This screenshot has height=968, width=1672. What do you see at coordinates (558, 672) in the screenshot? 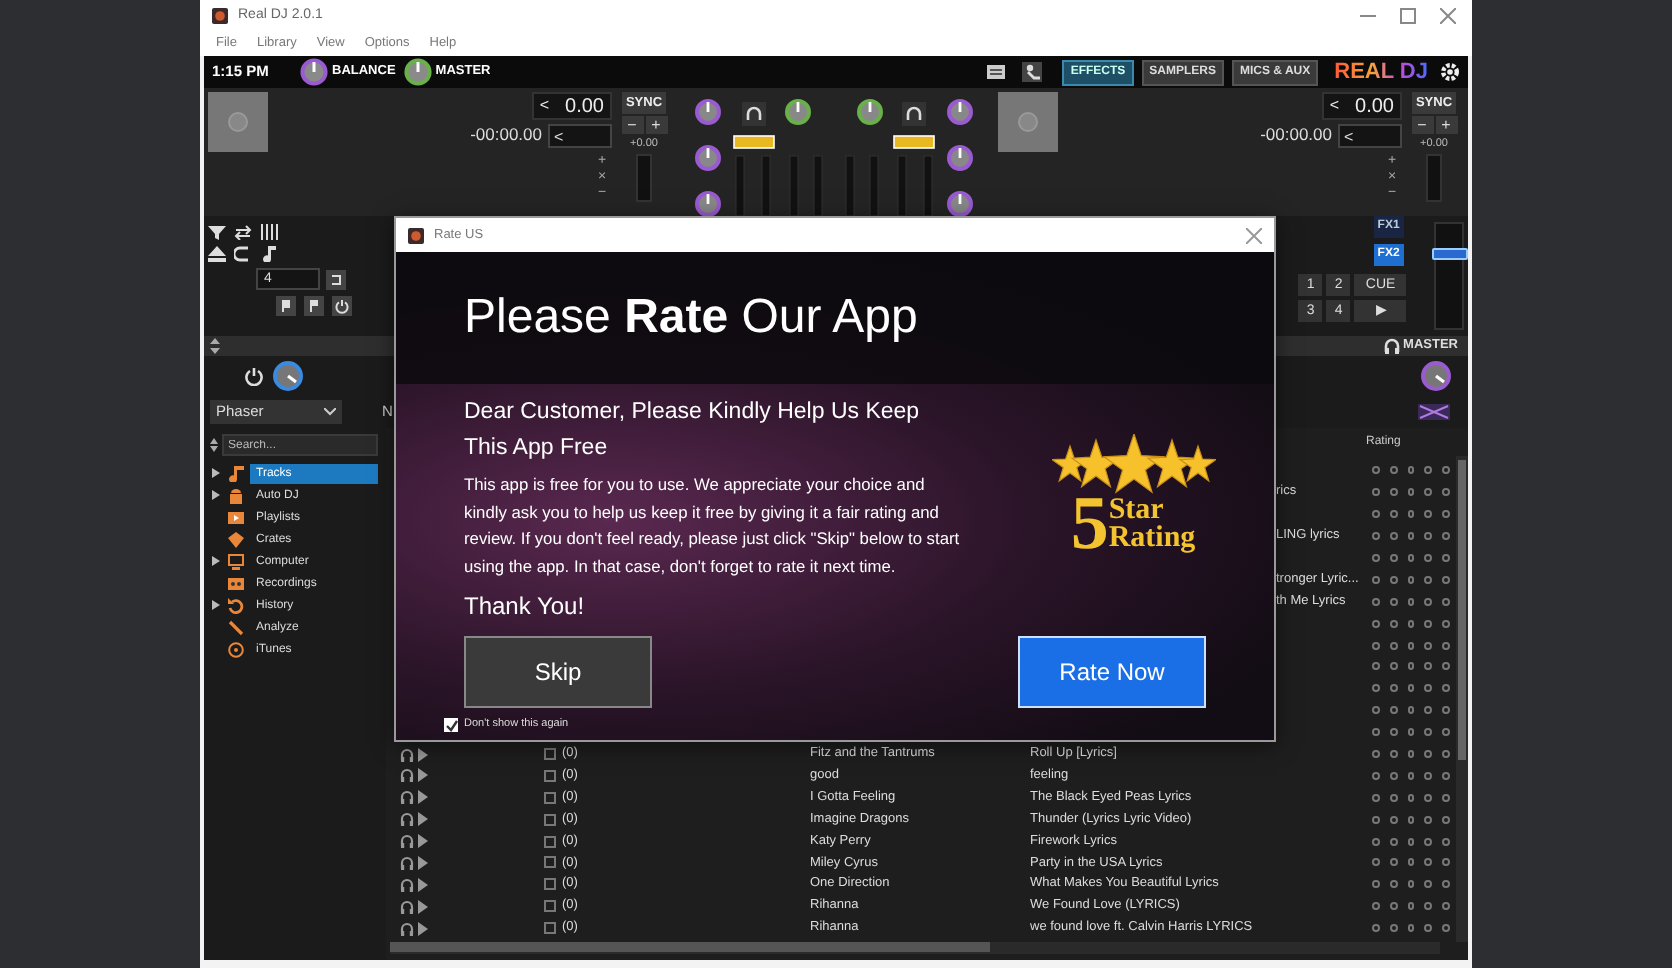
I see `skip-button: Skip` at bounding box center [558, 672].